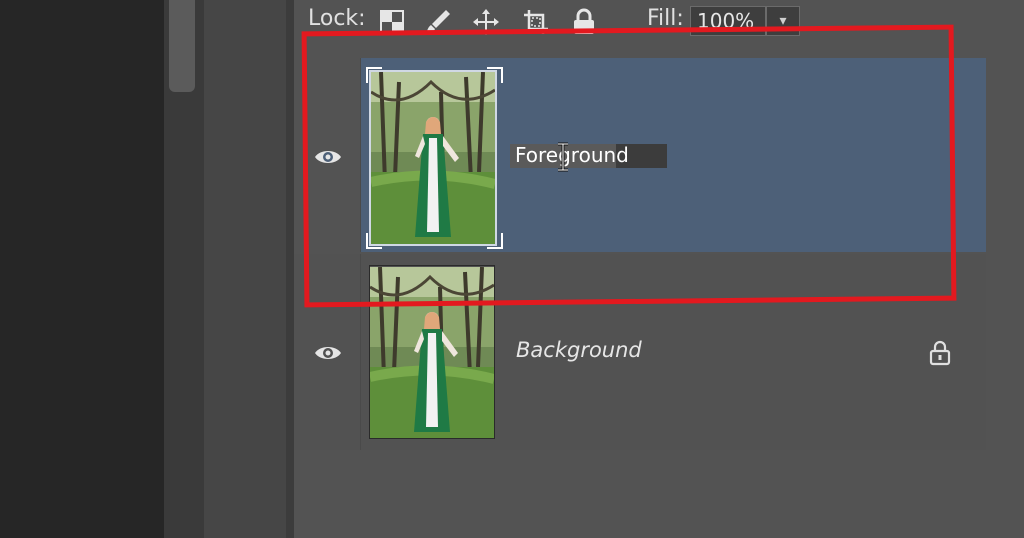 This screenshot has width=1024, height=538. I want to click on fill-label: Fill:, so click(665, 18).